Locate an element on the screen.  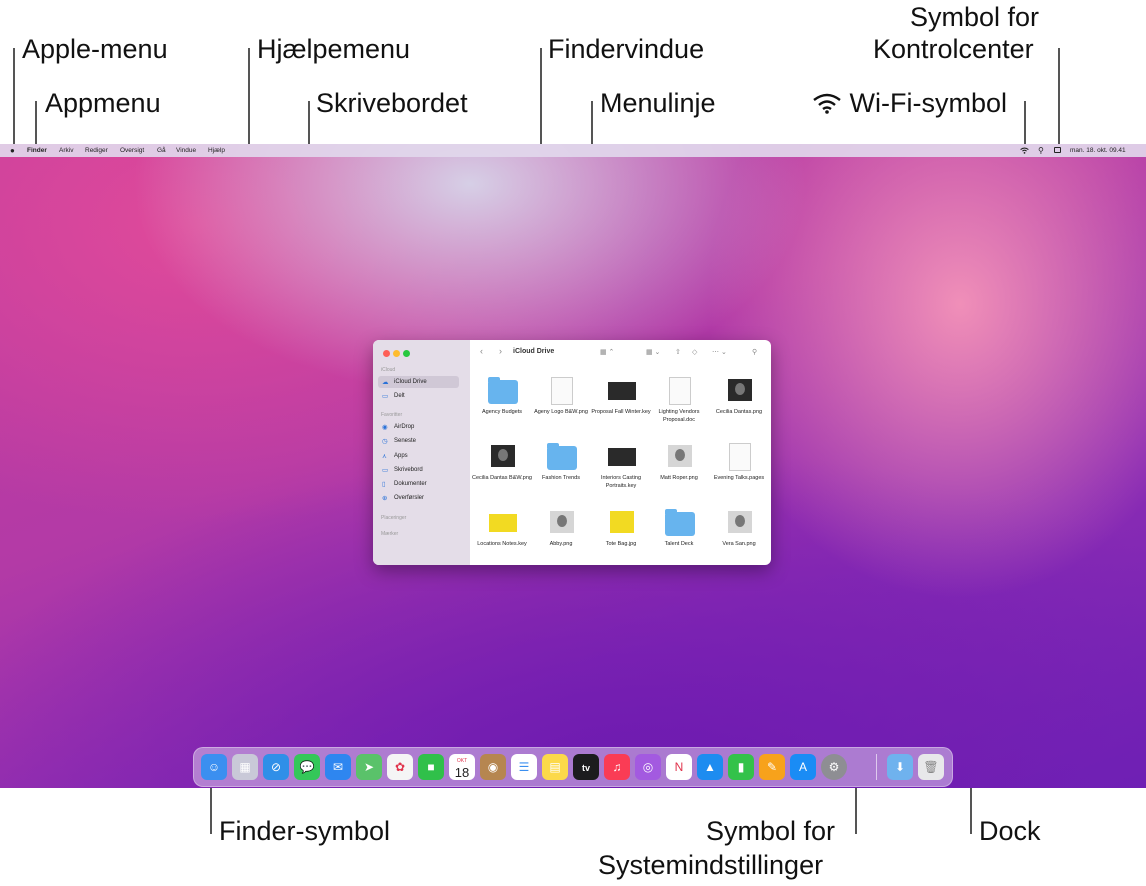
system-settings-icon: ⚙ is located at coordinates (834, 767).